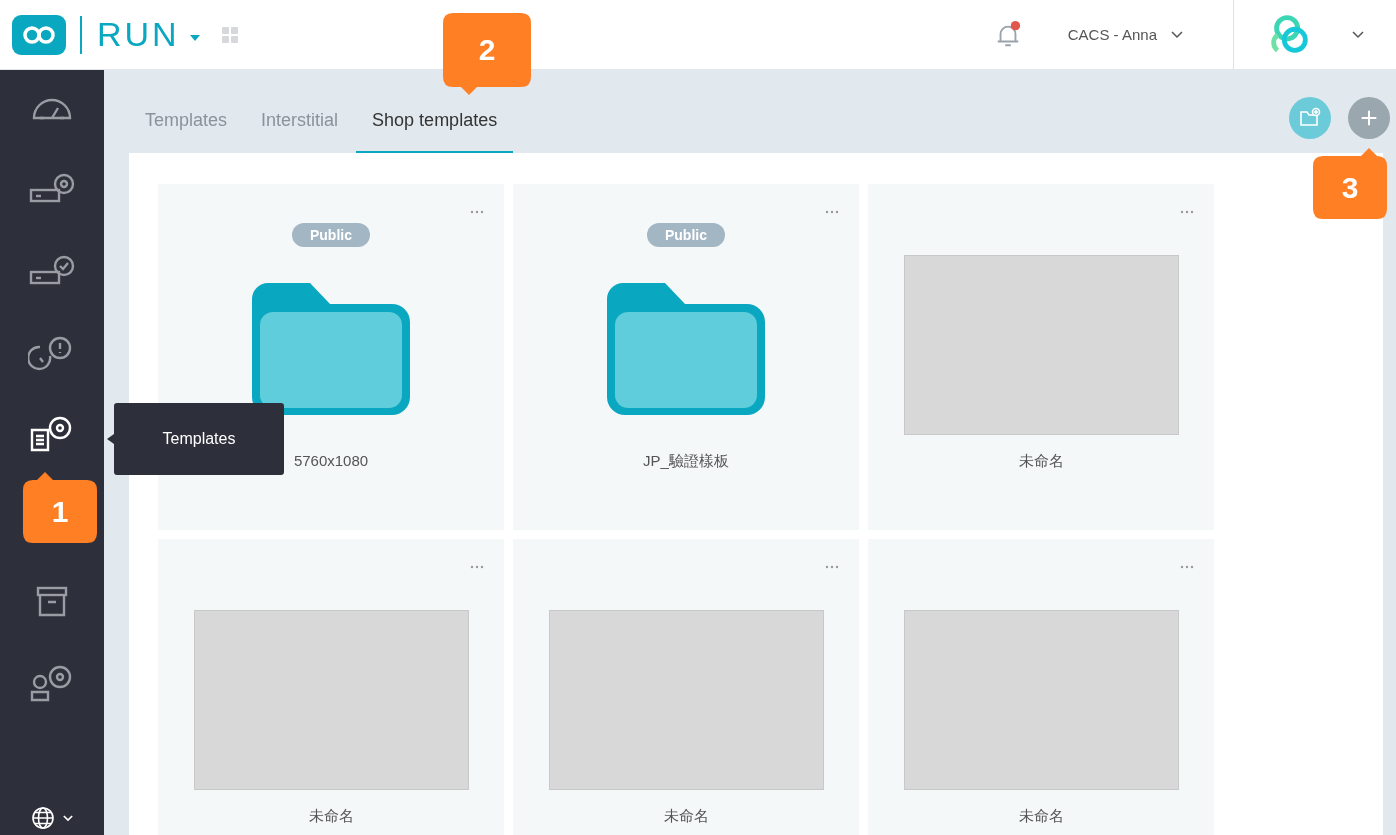  Describe the element at coordinates (331, 460) in the screenshot. I see `card-title: 5760x1080` at that location.